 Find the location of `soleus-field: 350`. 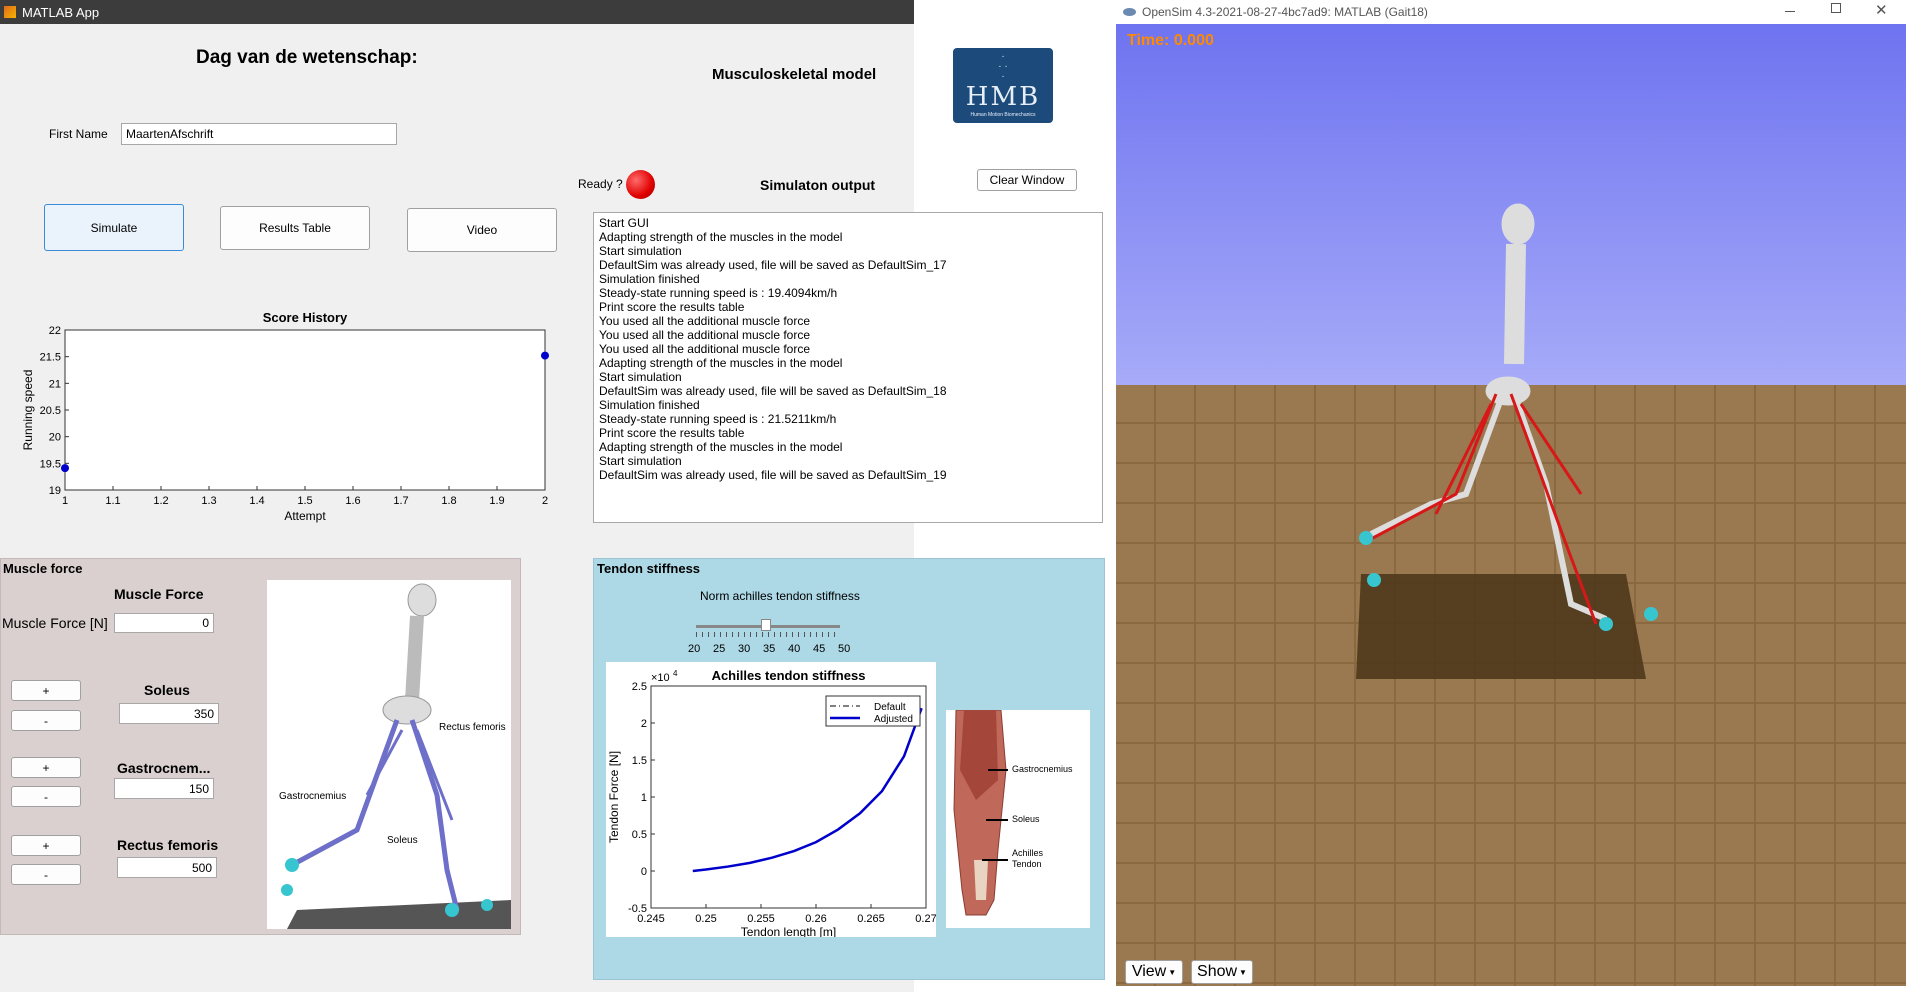

soleus-field: 350 is located at coordinates (169, 713).